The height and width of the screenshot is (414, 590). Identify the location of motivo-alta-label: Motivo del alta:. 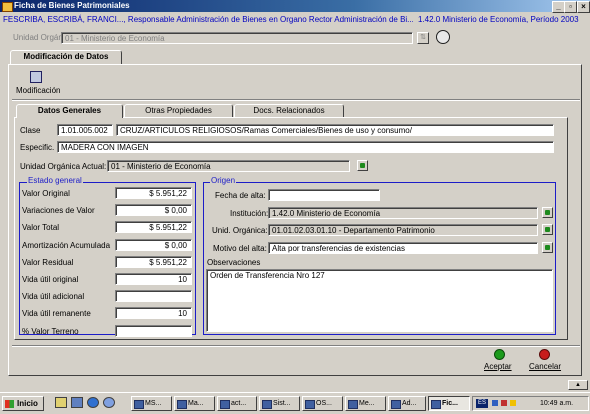
(240, 248).